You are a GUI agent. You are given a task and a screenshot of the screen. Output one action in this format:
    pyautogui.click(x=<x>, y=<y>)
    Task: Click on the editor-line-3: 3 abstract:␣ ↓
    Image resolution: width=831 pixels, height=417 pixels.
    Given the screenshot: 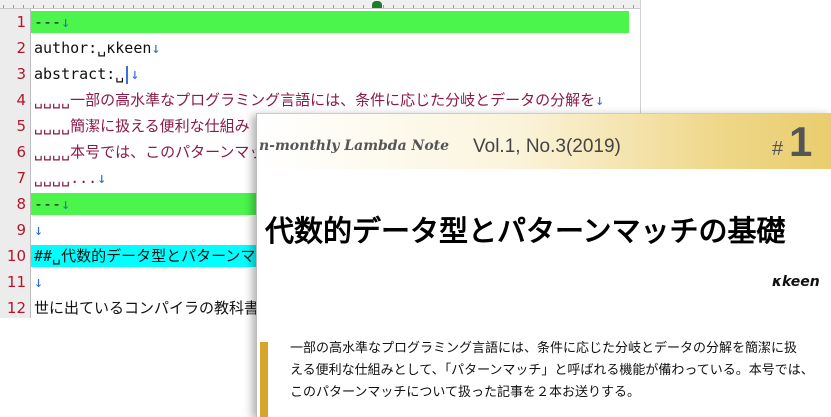 What is the action you would take?
    pyautogui.click(x=320, y=74)
    